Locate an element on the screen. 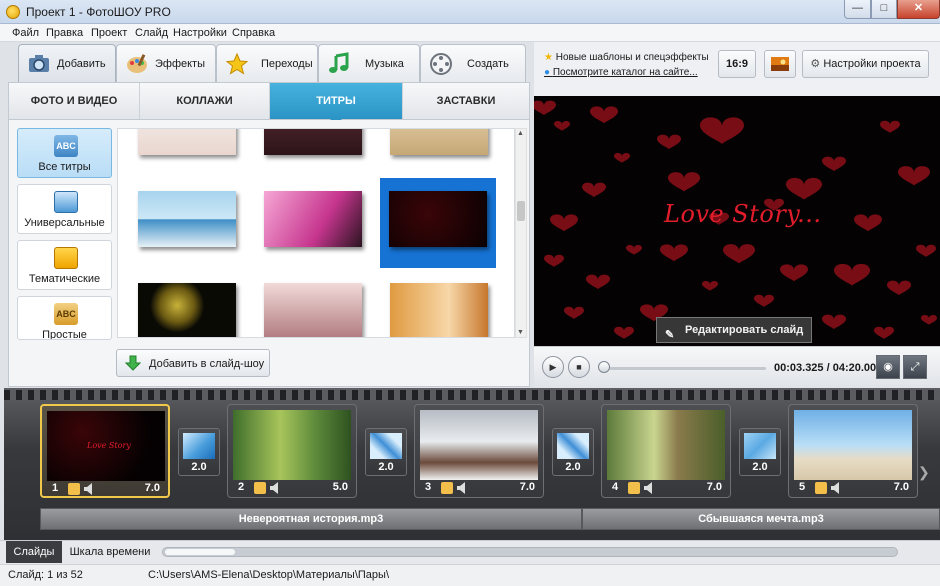  transition-image is located at coordinates (386, 446).